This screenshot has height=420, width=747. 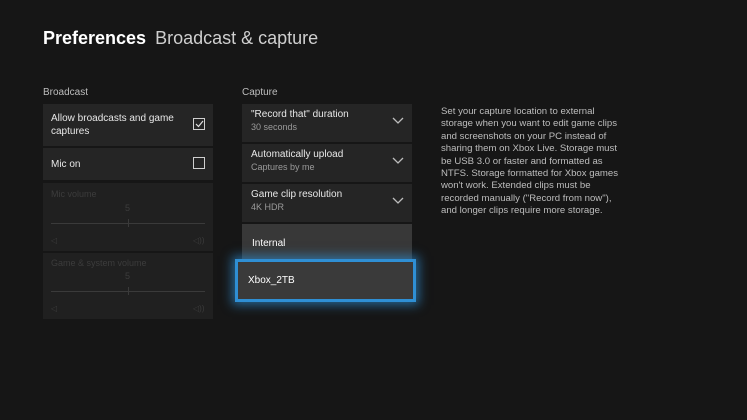 What do you see at coordinates (199, 308) in the screenshot?
I see `game-volume-high-icon: ◁))` at bounding box center [199, 308].